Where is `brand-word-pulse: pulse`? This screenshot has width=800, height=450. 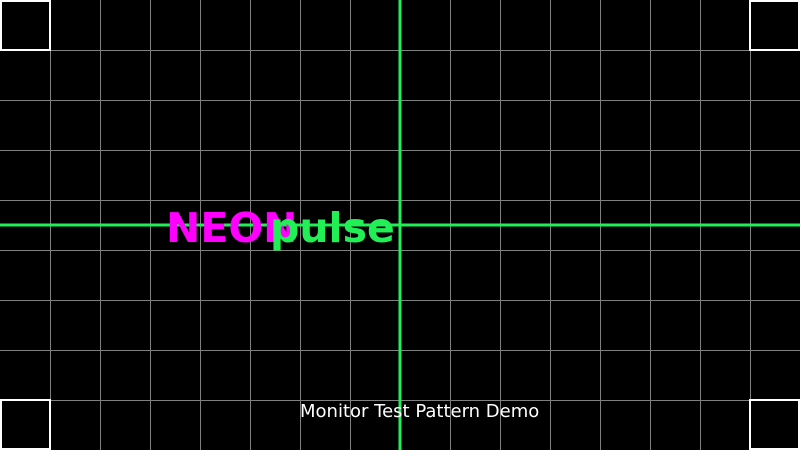 brand-word-pulse: pulse is located at coordinates (332, 228).